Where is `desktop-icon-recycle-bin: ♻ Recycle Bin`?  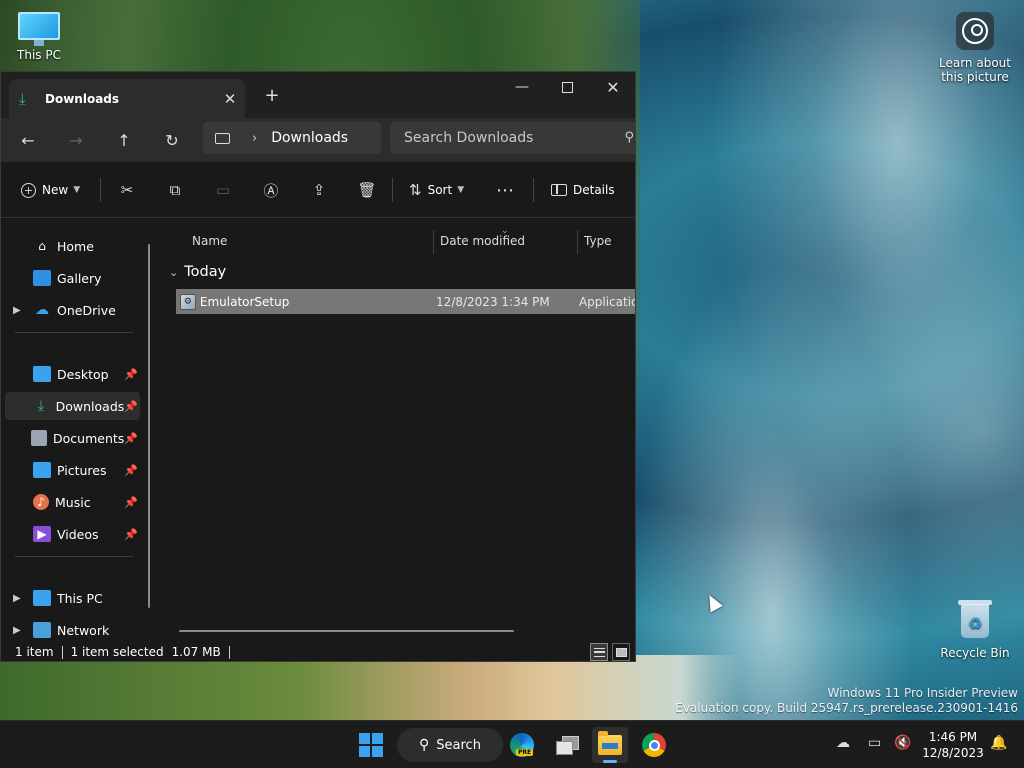 desktop-icon-recycle-bin: ♻ Recycle Bin is located at coordinates (975, 629).